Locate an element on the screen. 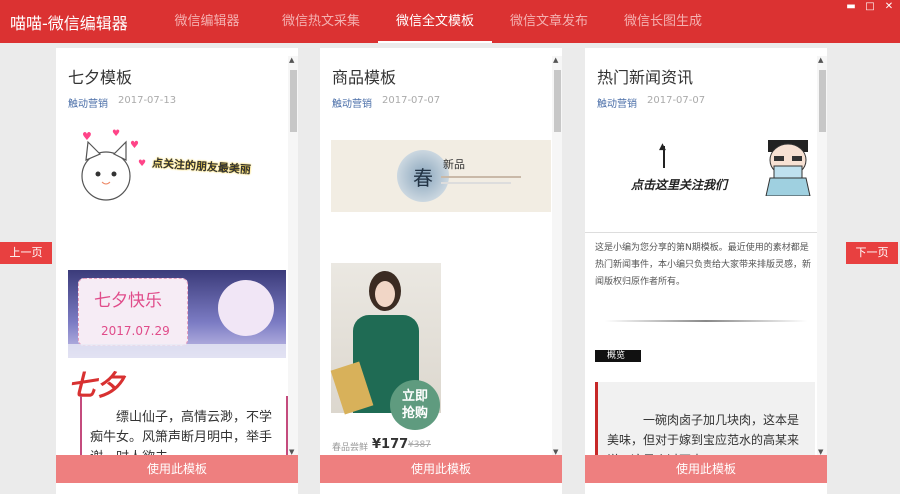 The image size is (900, 494). maximize-icon: □ is located at coordinates (870, 6).